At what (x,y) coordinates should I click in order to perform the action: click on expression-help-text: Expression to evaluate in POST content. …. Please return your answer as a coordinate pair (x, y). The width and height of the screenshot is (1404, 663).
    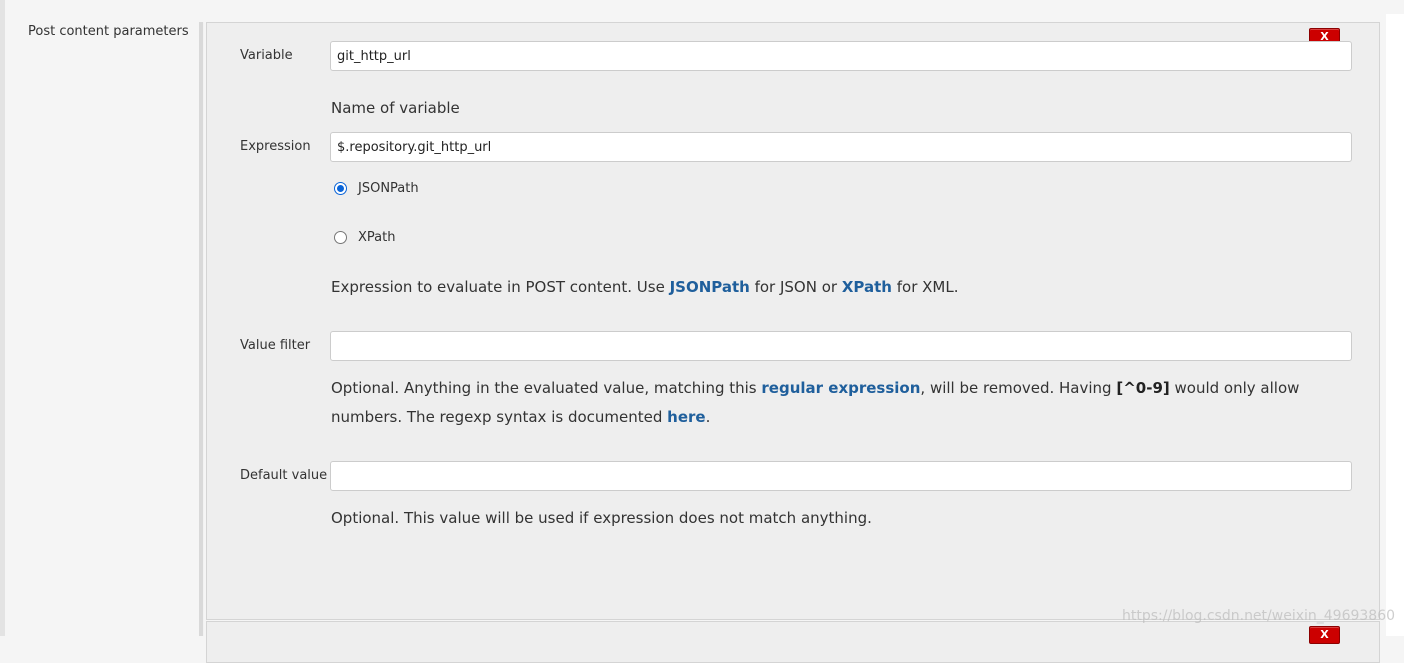
    Looking at the image, I should click on (500, 287).